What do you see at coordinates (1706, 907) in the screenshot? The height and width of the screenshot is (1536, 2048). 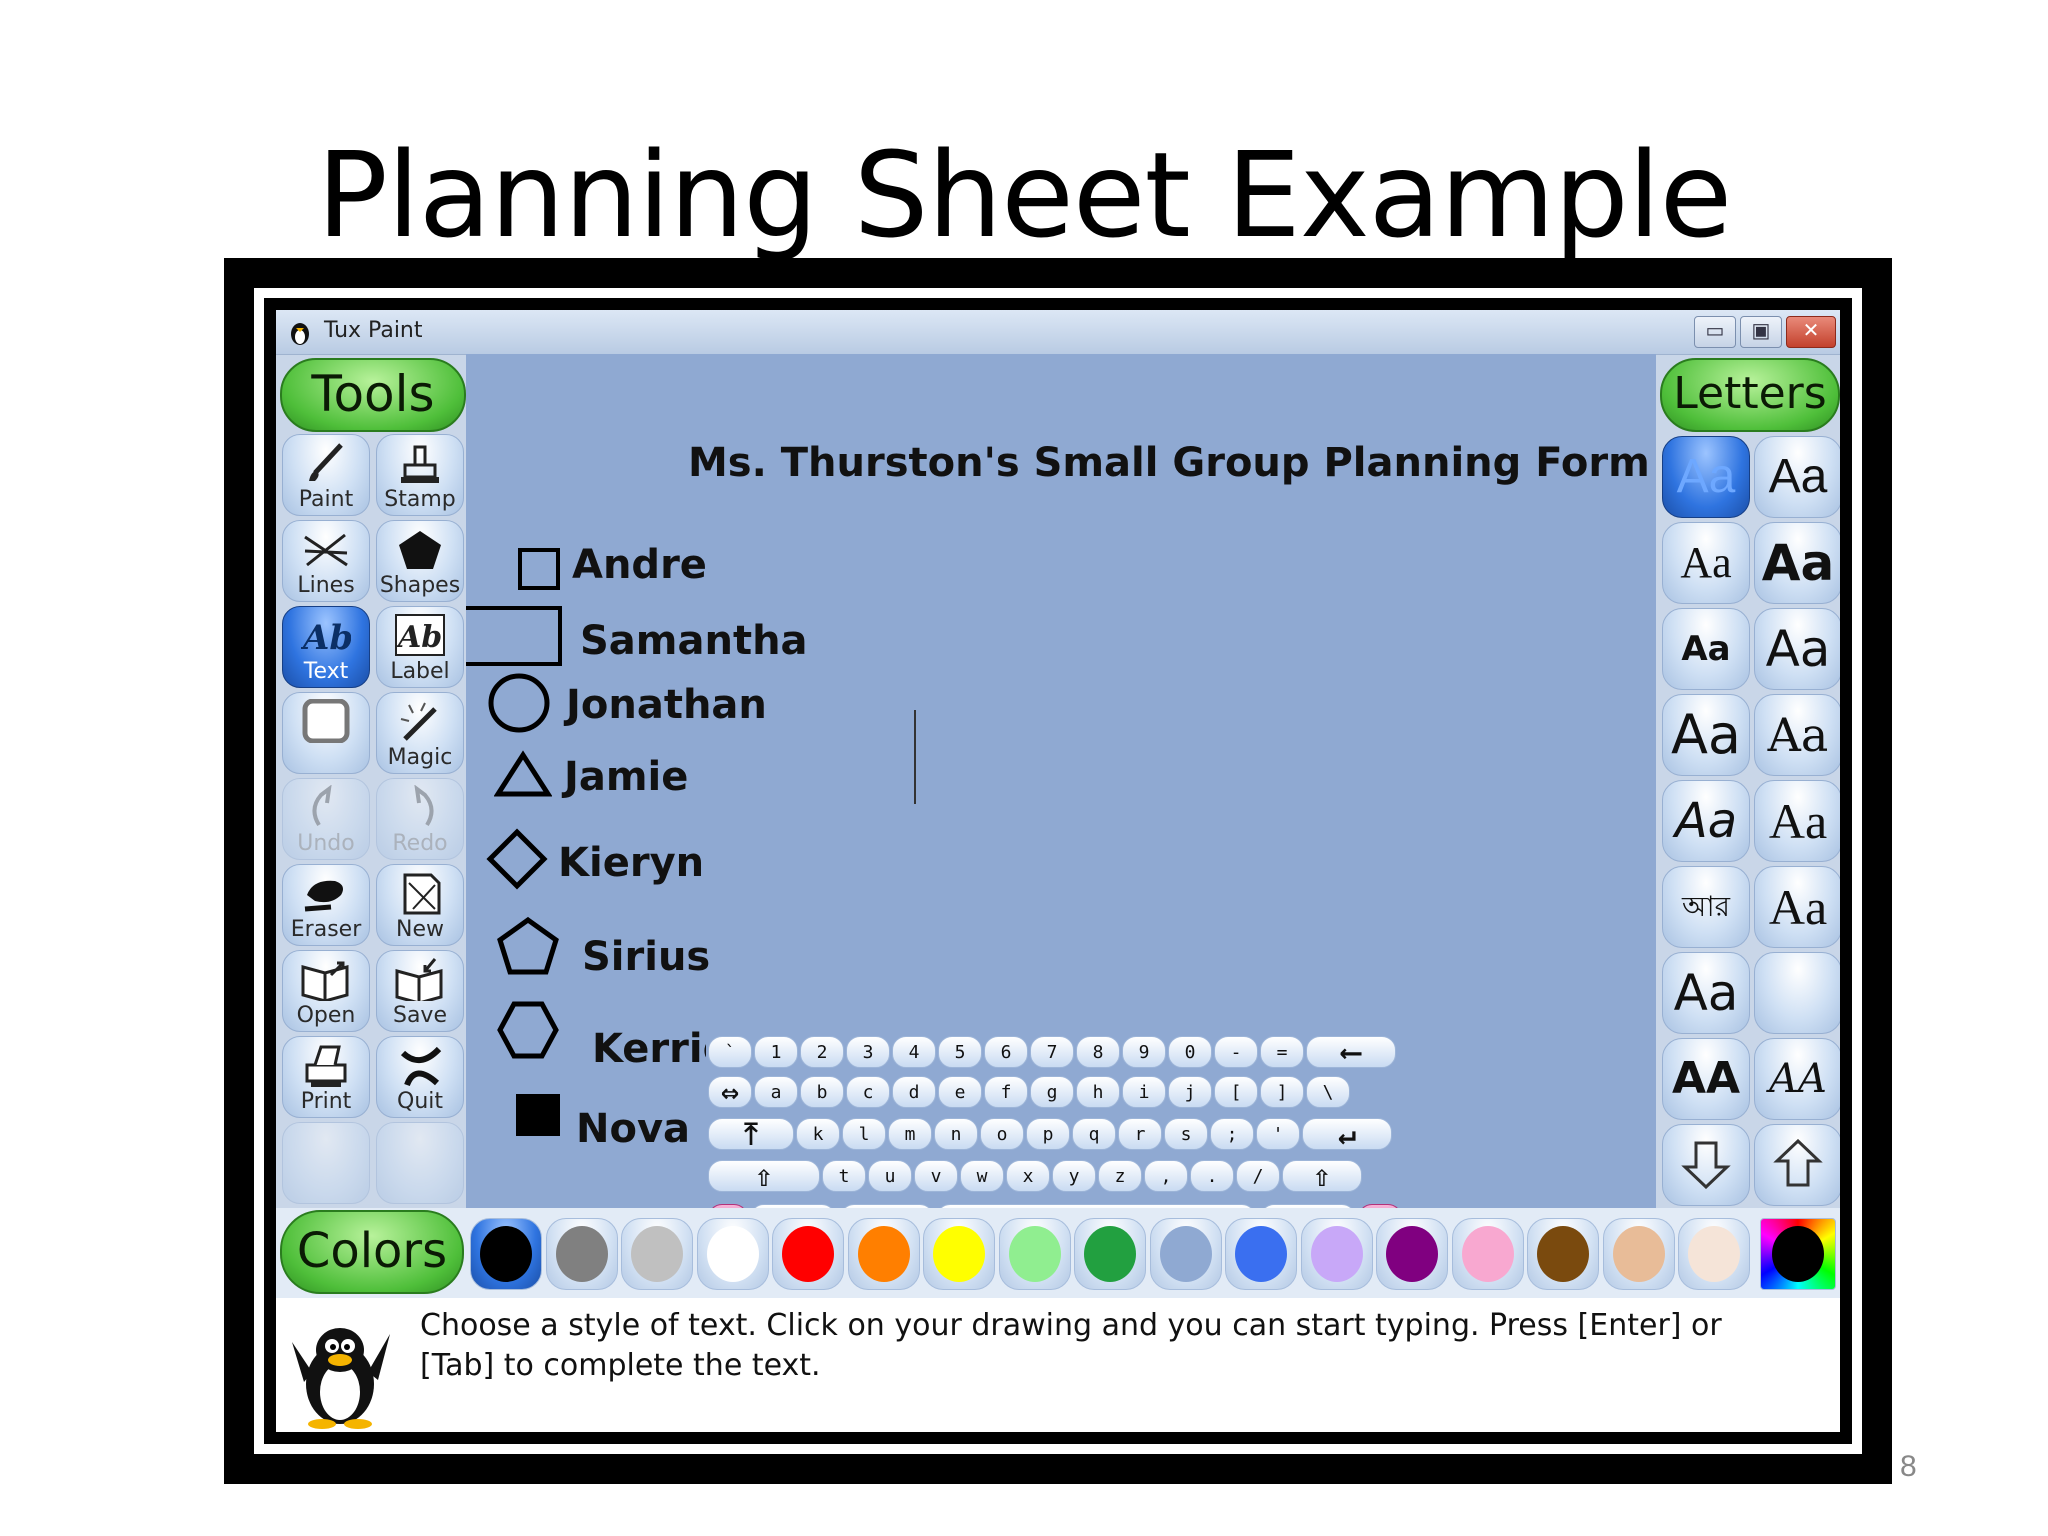 I see `font-style-button: আর` at bounding box center [1706, 907].